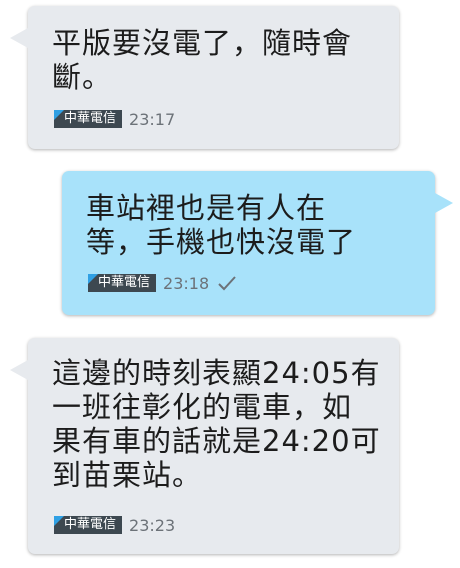 This screenshot has width=460, height=568. Describe the element at coordinates (227, 283) in the screenshot. I see `check-icon` at that location.